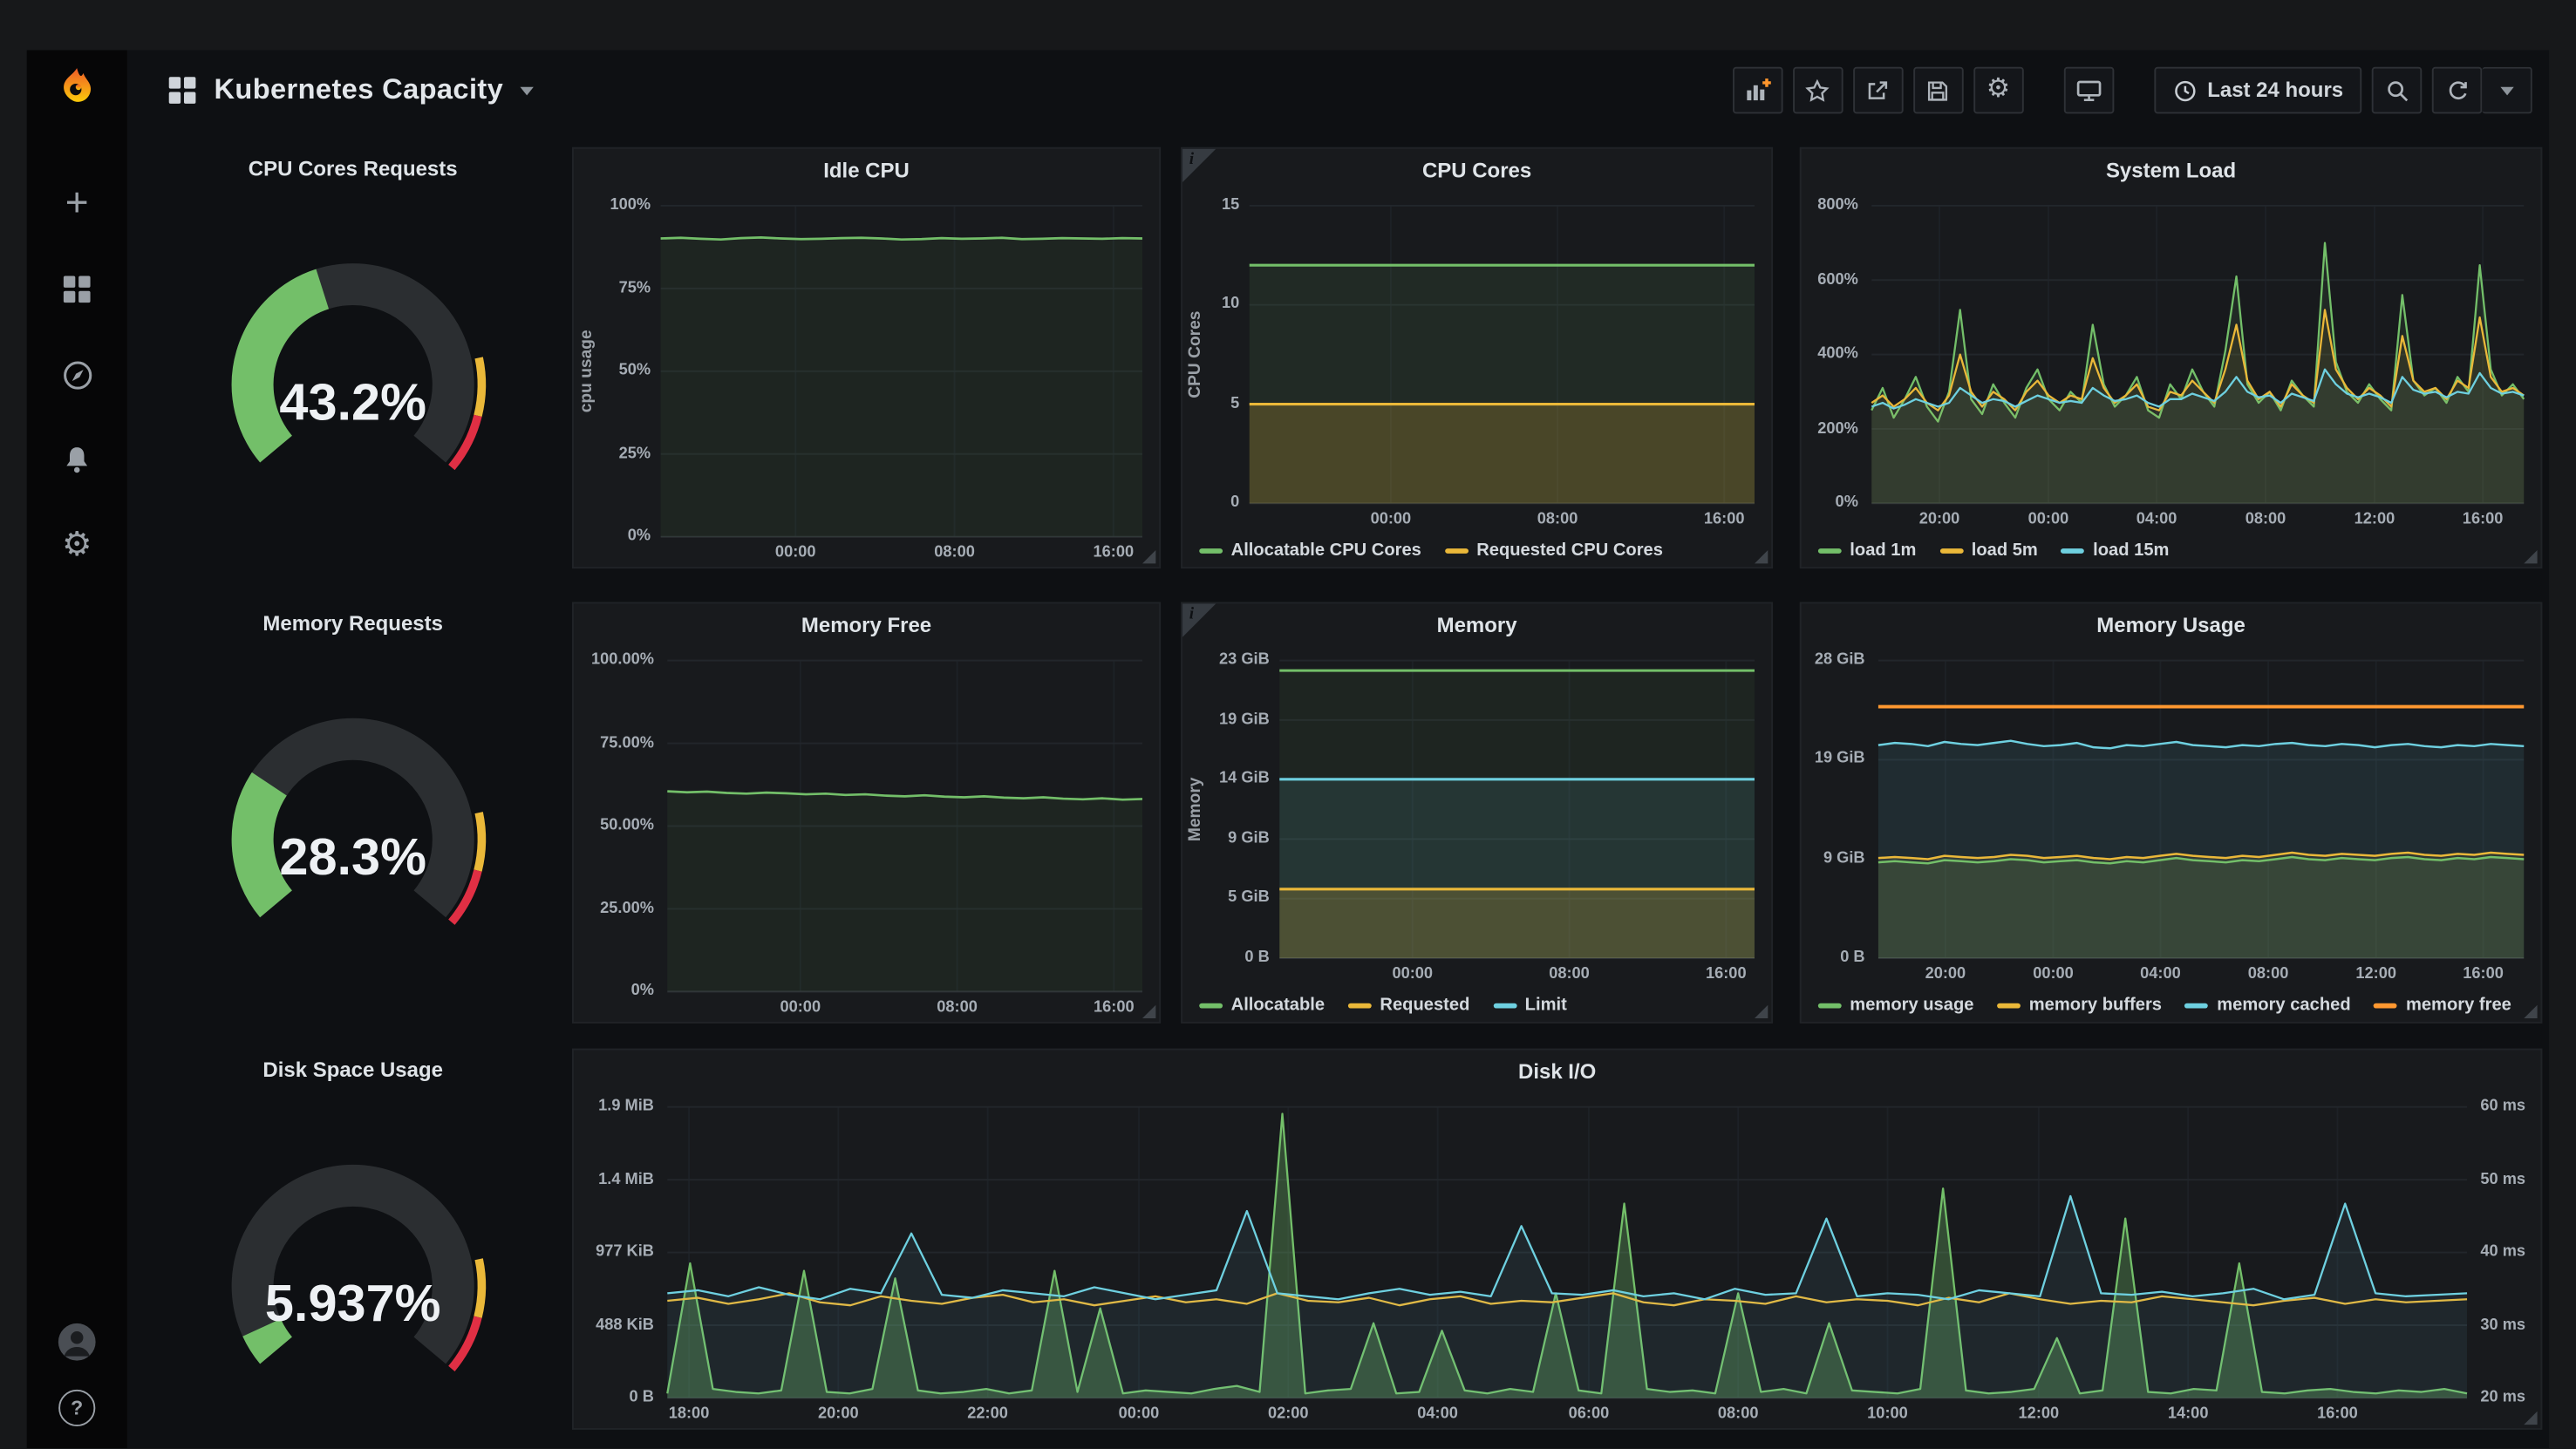 The height and width of the screenshot is (1449, 2576). I want to click on zoom-out-button, so click(2397, 90).